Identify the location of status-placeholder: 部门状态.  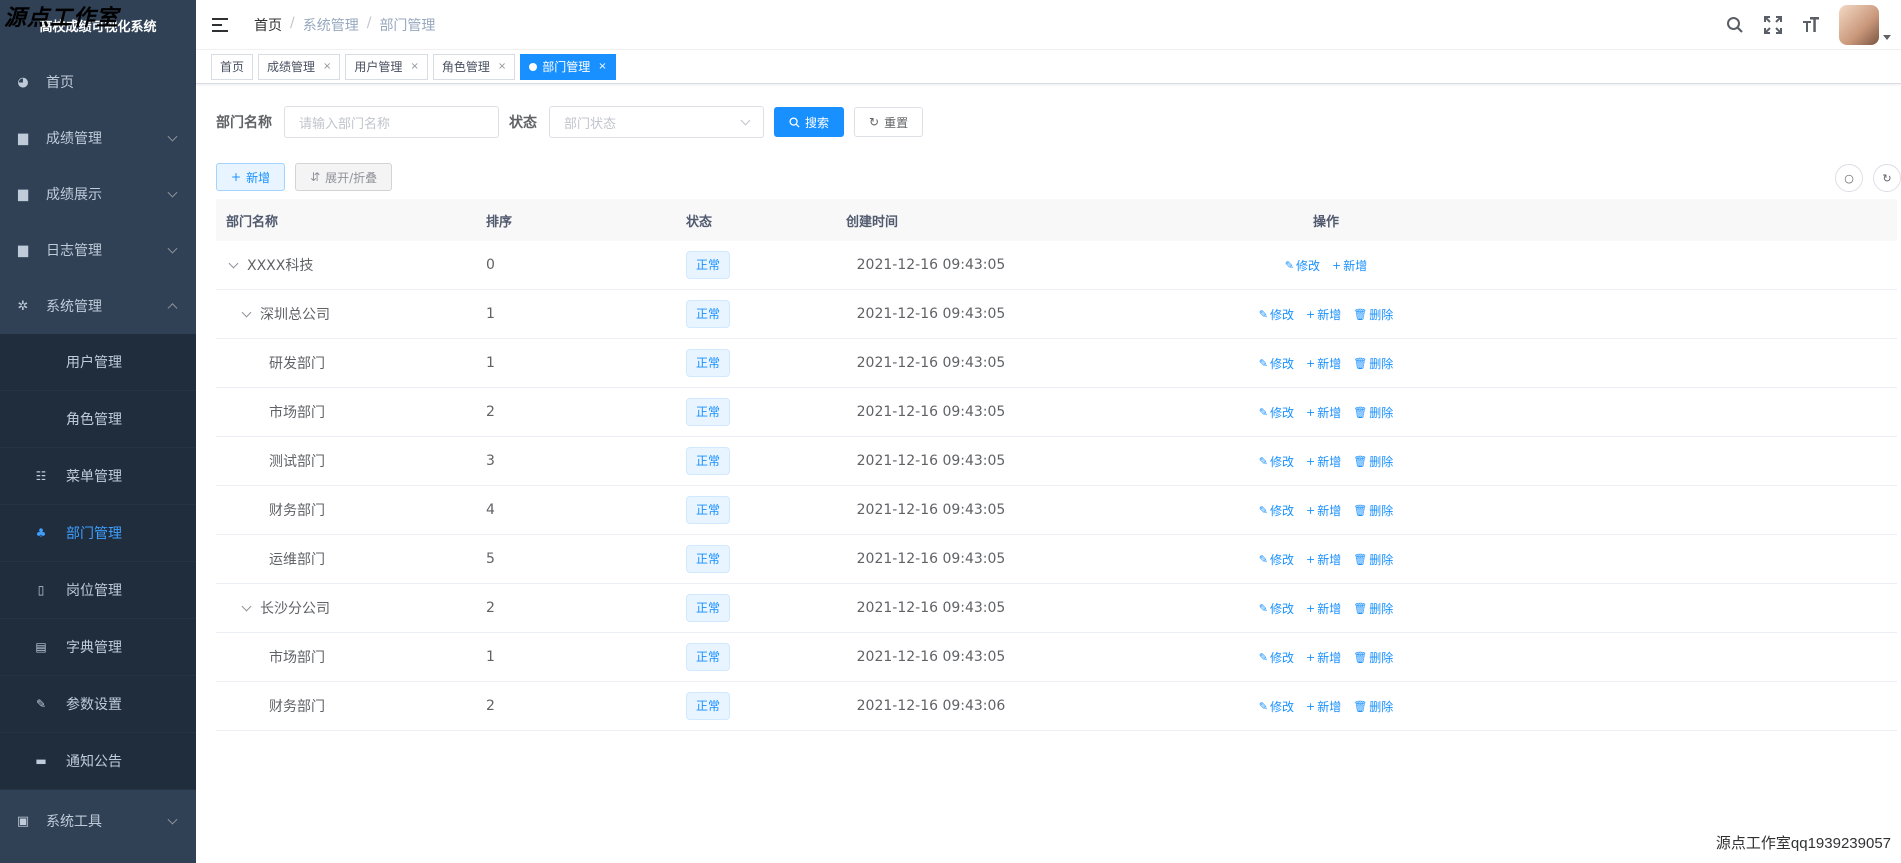
(590, 124).